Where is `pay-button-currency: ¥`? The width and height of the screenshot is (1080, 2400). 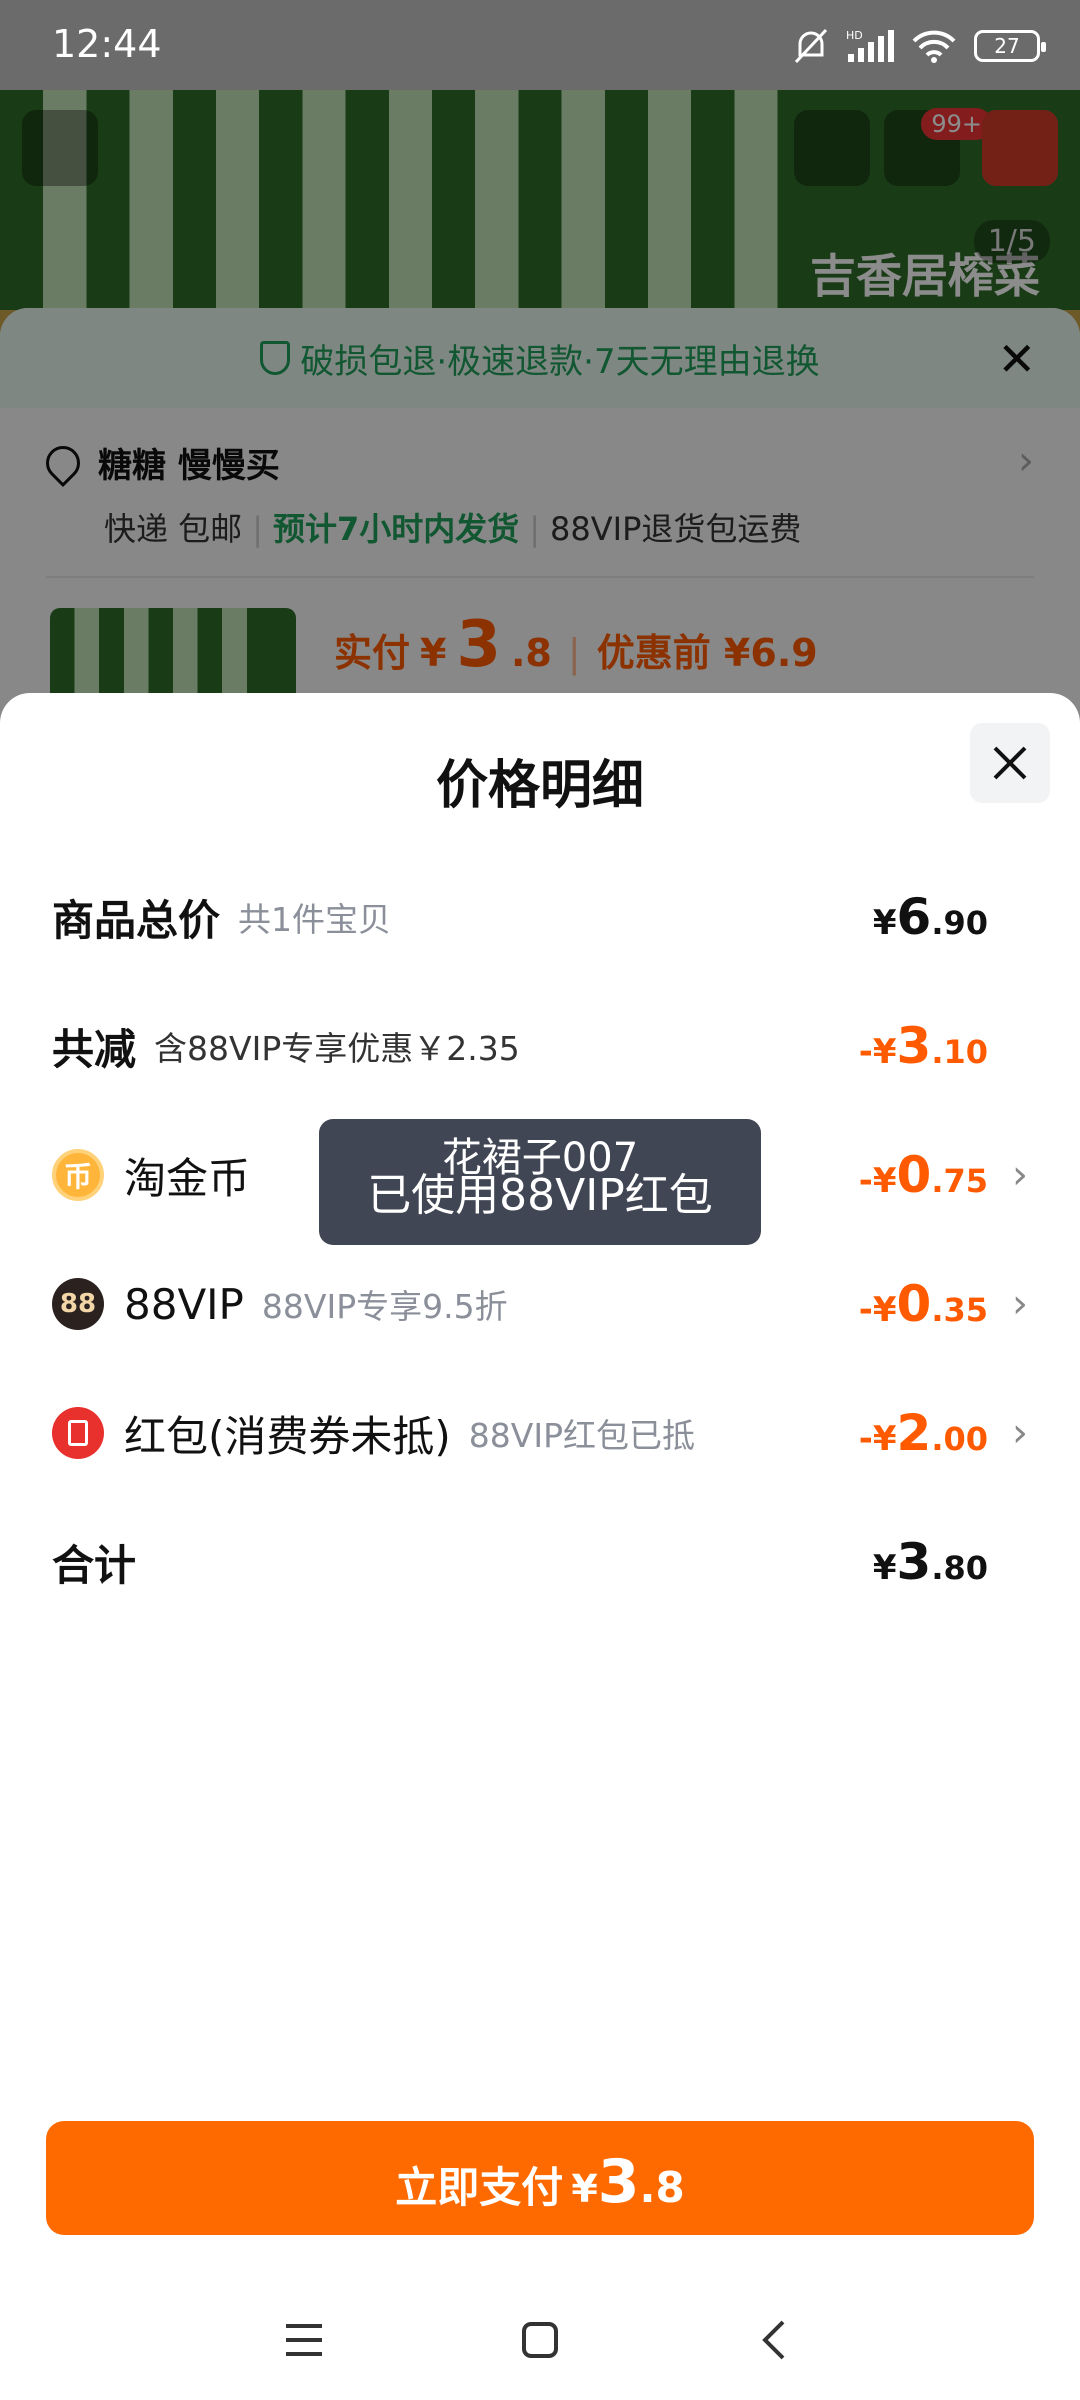
pay-button-currency: ¥ is located at coordinates (584, 2189).